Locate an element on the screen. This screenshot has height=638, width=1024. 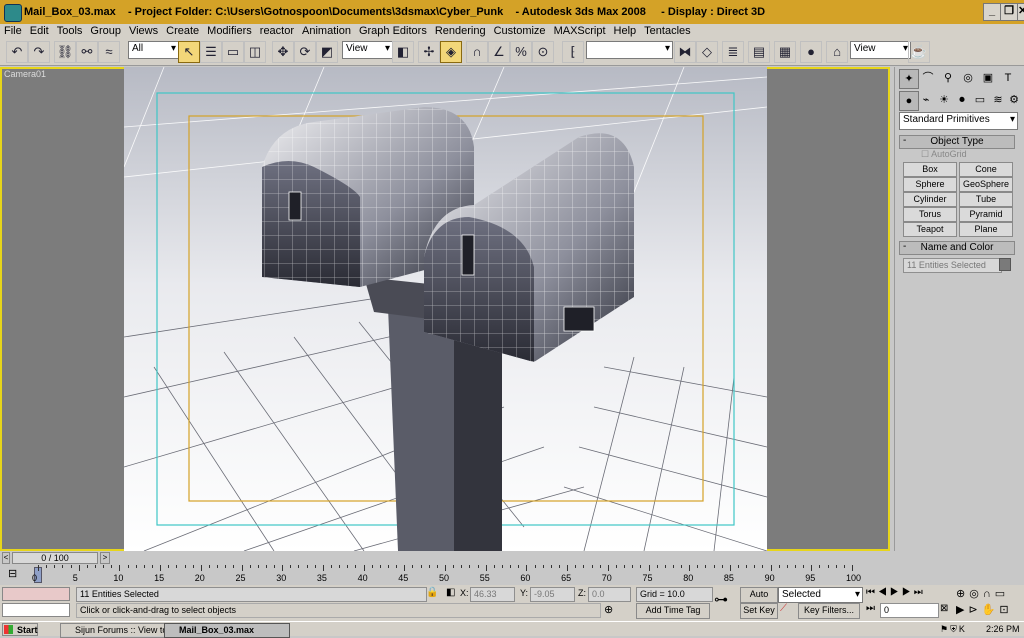
autogrid-checkbox: ☐ AutoGrid is located at coordinates (944, 154).